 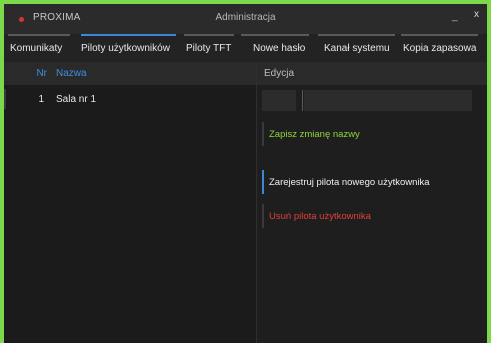 I want to click on field-separator, so click(x=302, y=100).